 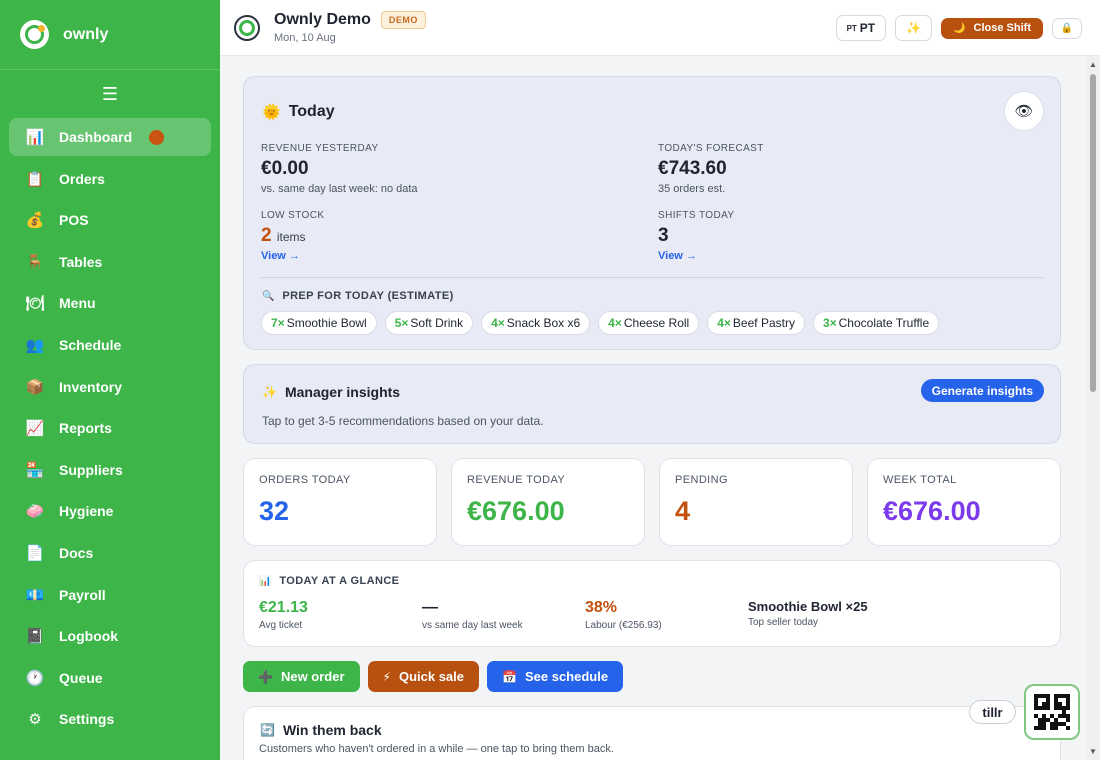 What do you see at coordinates (652, 277) in the screenshot?
I see `divider` at bounding box center [652, 277].